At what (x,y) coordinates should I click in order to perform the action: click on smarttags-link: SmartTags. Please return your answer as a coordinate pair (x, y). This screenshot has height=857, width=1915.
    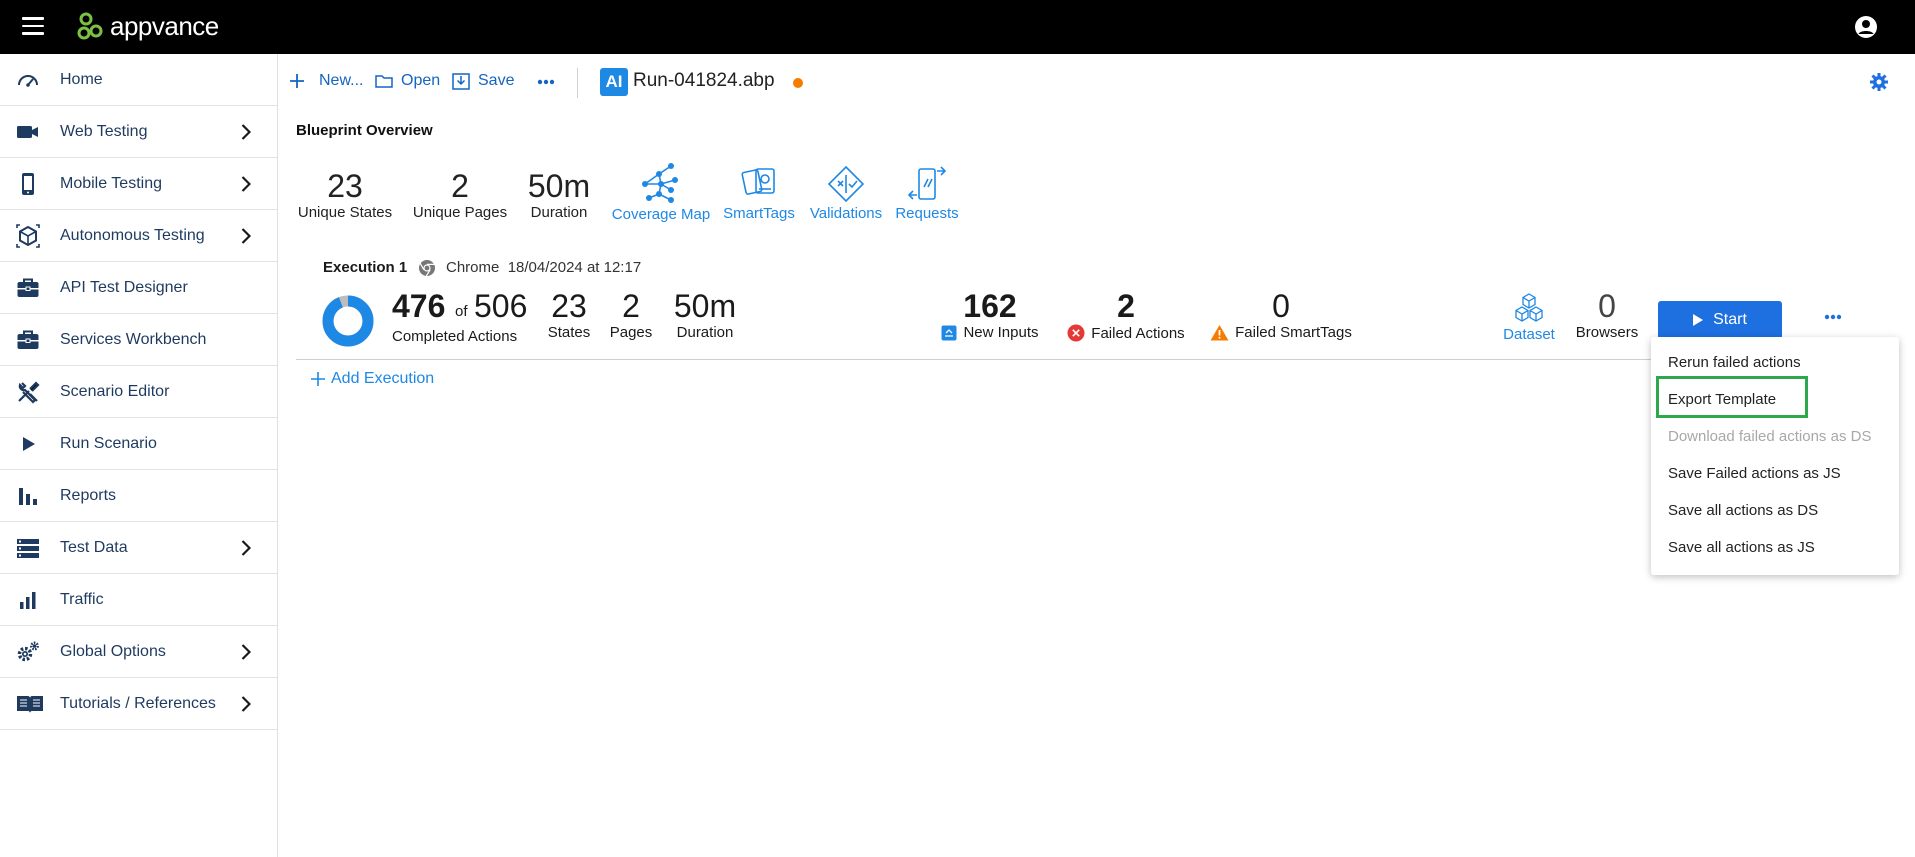
    Looking at the image, I should click on (759, 193).